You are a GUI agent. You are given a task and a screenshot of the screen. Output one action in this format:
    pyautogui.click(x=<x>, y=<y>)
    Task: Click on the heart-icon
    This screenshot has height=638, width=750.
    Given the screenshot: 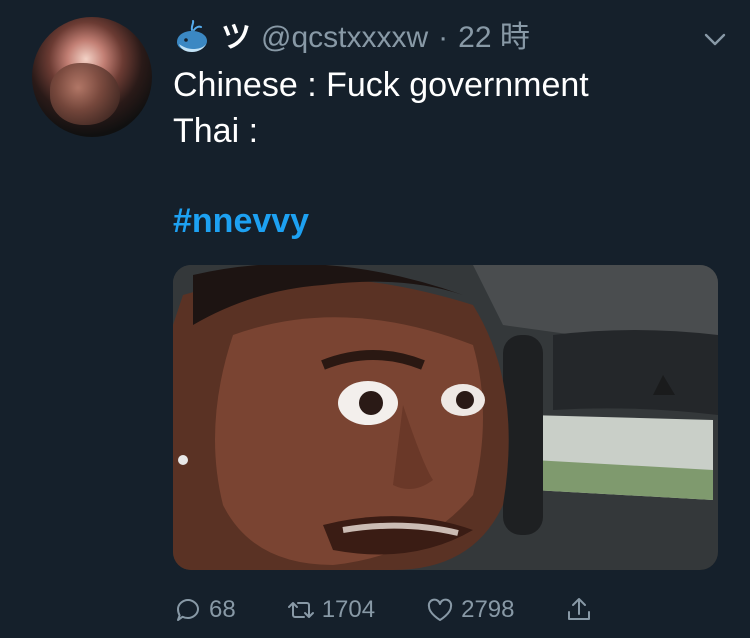 What is the action you would take?
    pyautogui.click(x=440, y=609)
    